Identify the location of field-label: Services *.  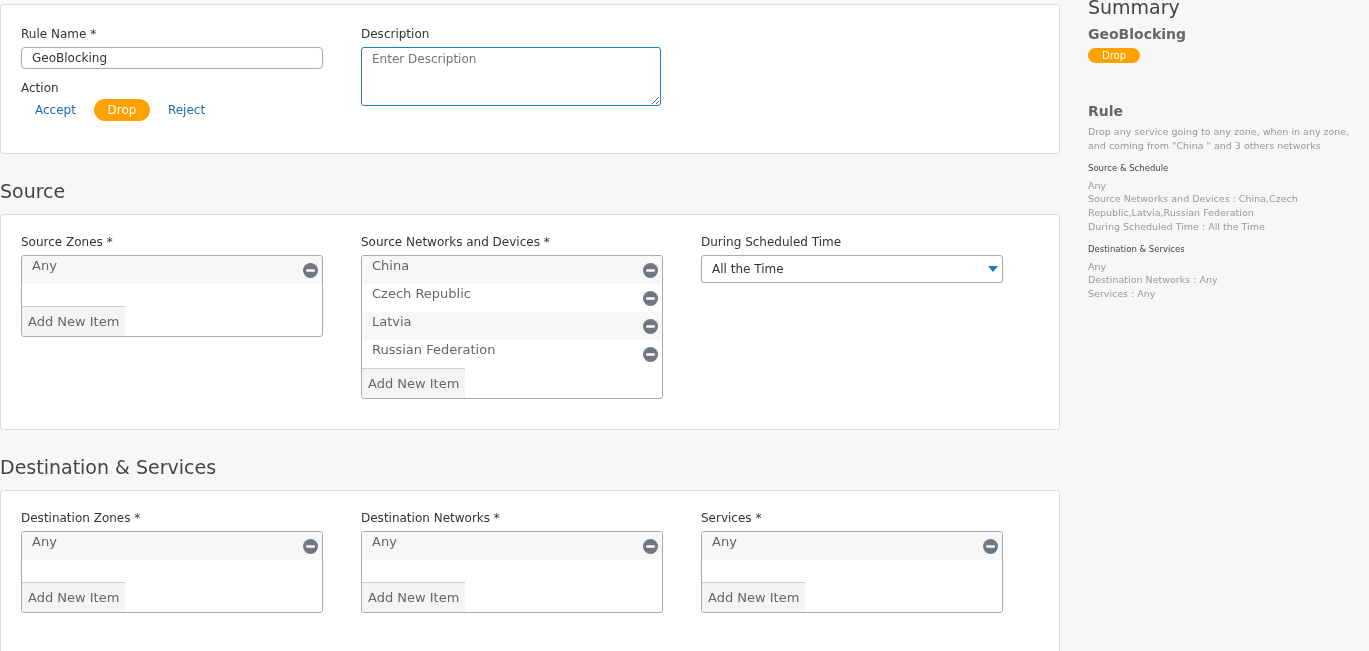
(732, 518).